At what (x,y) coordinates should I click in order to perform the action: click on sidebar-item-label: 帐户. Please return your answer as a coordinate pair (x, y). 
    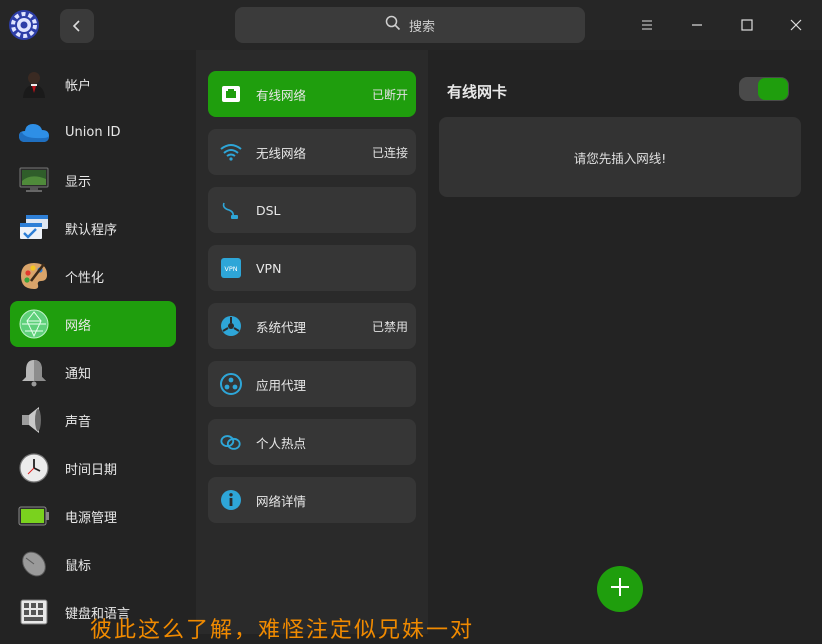
    Looking at the image, I should click on (78, 86).